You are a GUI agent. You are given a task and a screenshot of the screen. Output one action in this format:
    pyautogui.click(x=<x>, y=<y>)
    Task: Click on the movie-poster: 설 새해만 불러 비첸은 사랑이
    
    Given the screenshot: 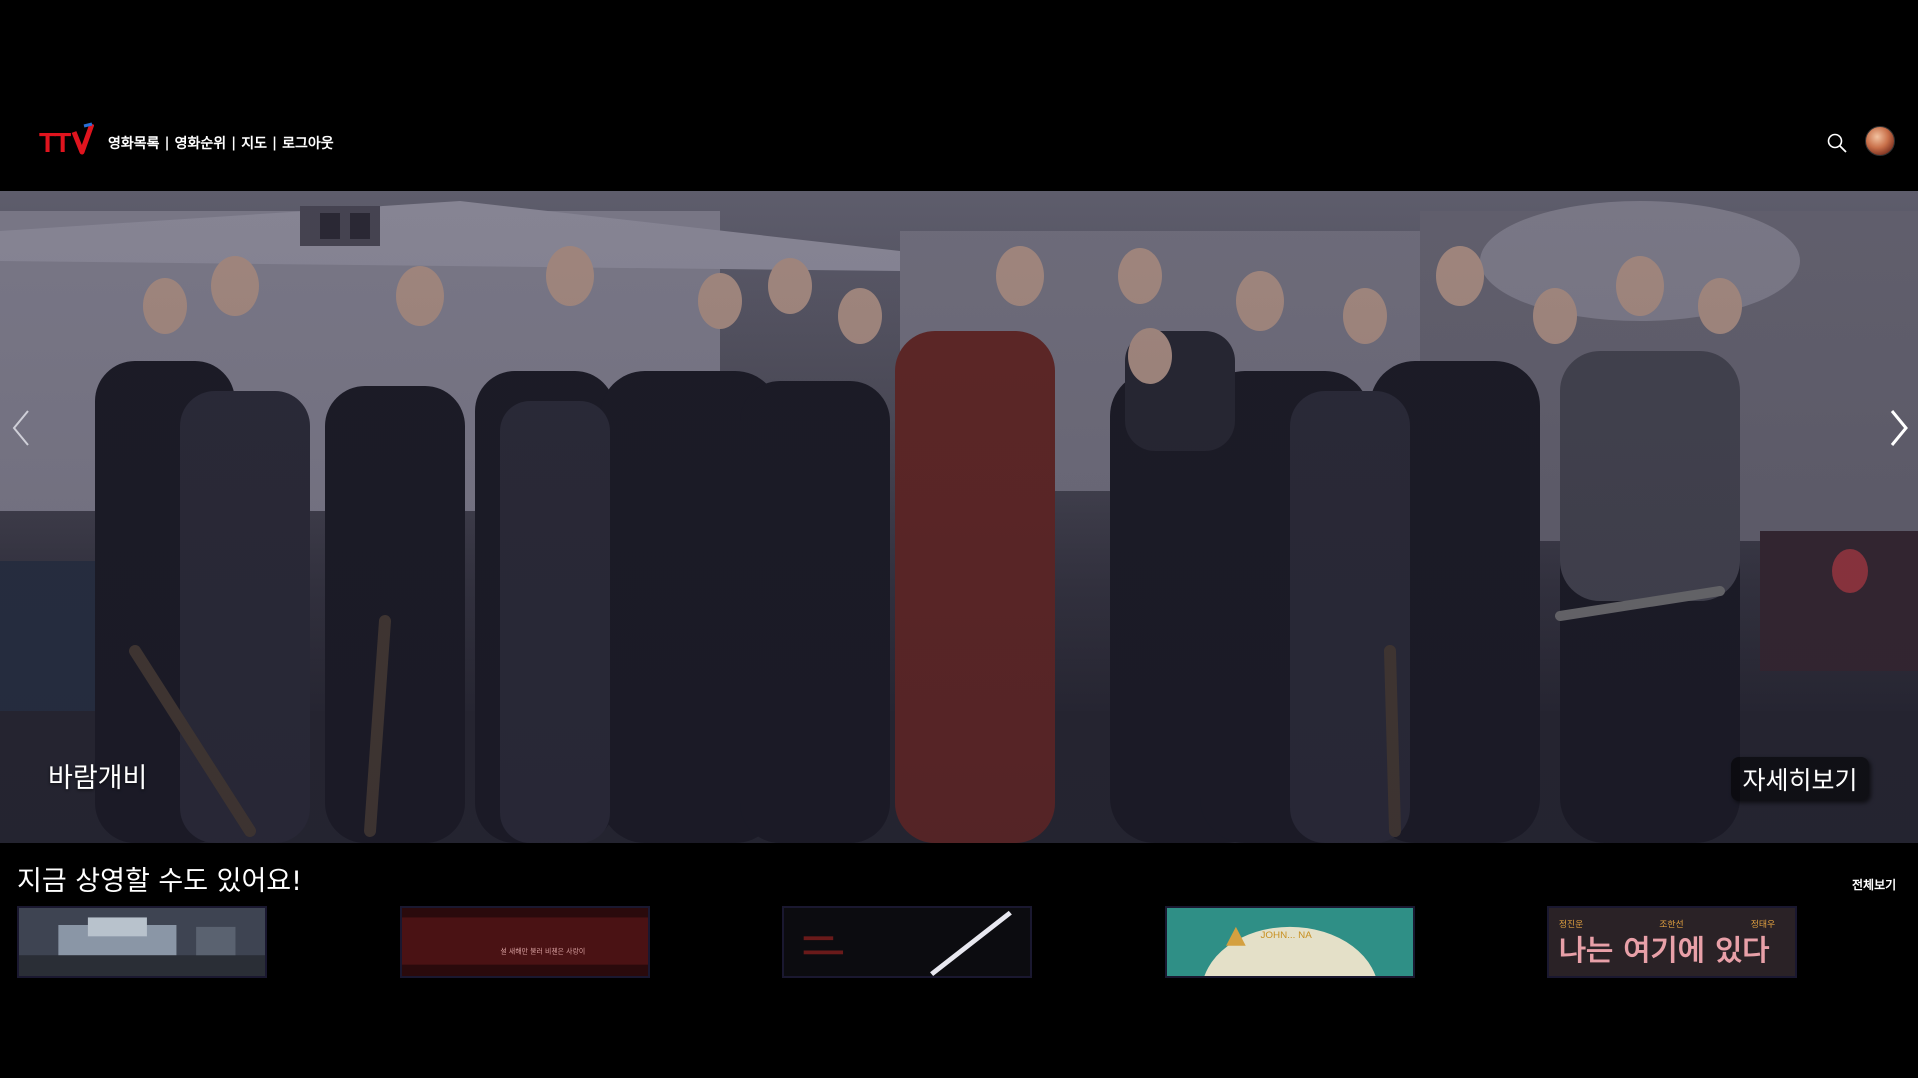 What is the action you would take?
    pyautogui.click(x=525, y=942)
    